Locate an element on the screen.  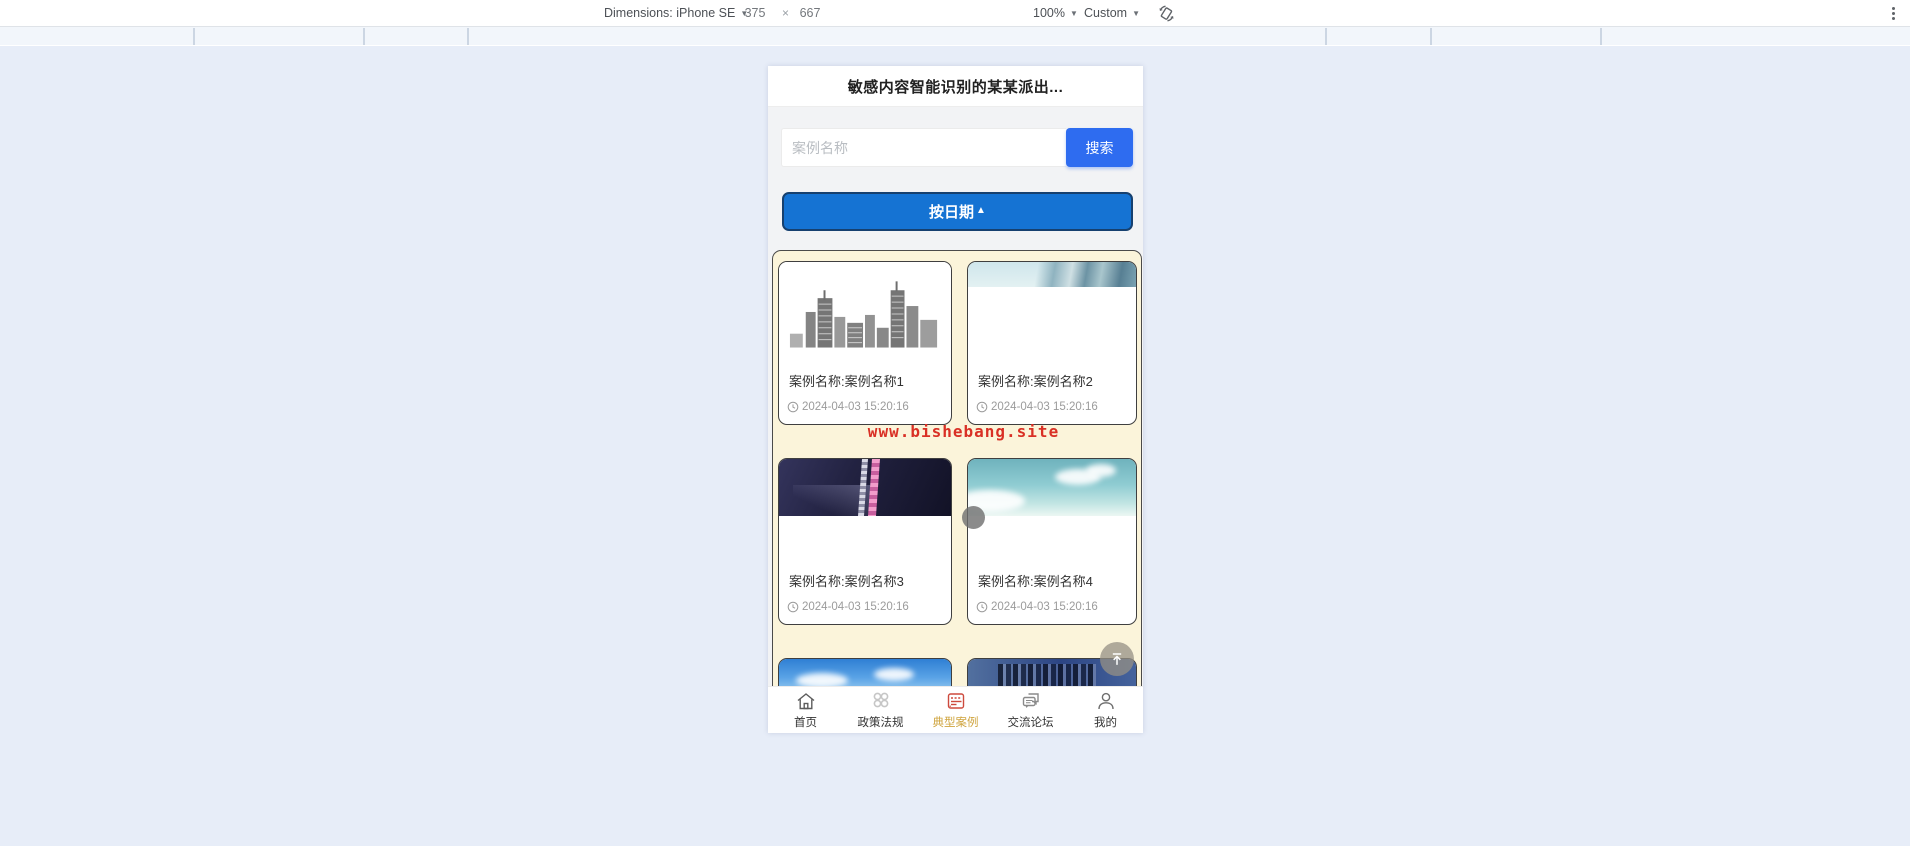
case-card: 案例名称:案例名称3 2024-04-03 15:20:16 is located at coordinates (865, 541).